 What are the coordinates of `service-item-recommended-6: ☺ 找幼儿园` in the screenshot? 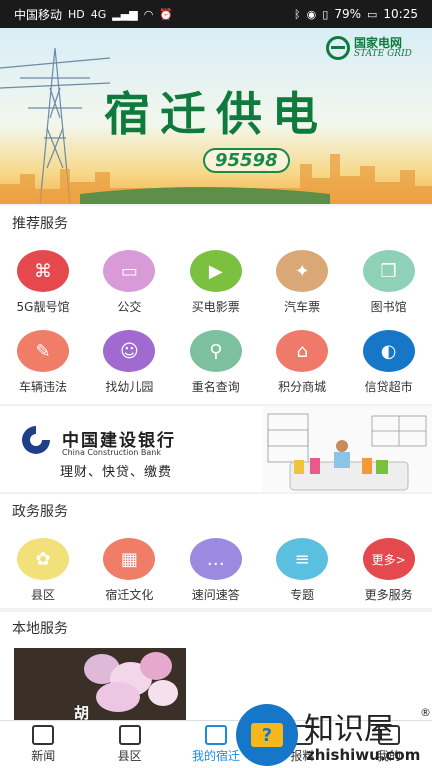 It's located at (129, 362).